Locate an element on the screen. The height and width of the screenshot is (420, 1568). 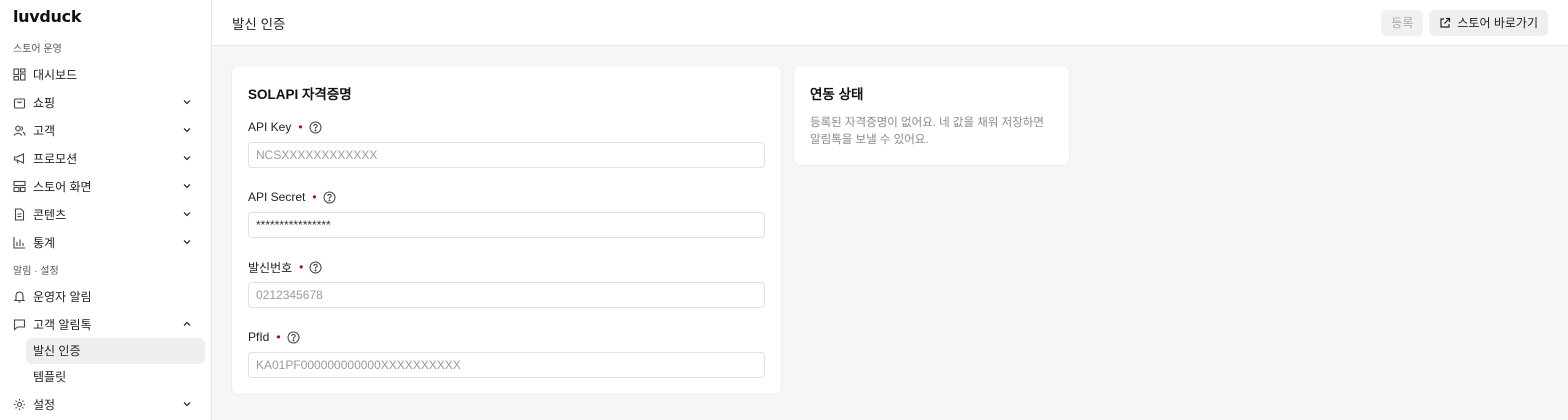
field-label-text: API Key is located at coordinates (270, 127).